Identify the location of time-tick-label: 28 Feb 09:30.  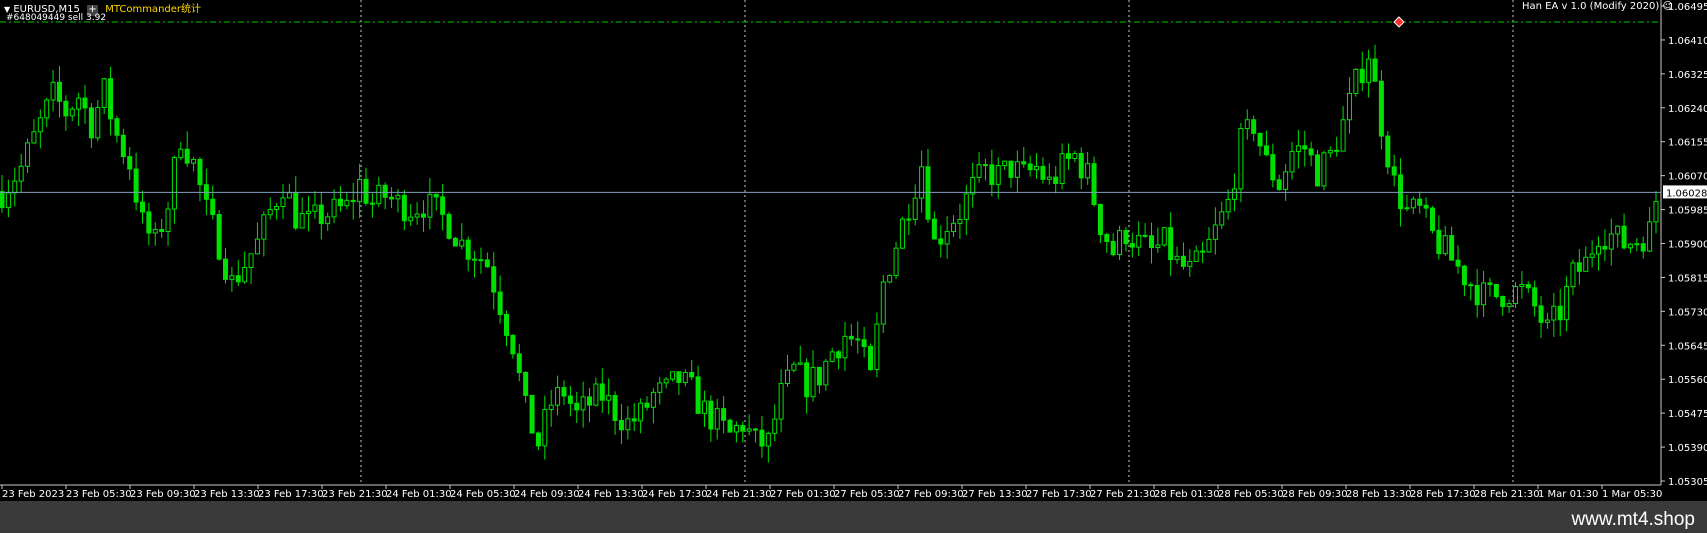
(1315, 494).